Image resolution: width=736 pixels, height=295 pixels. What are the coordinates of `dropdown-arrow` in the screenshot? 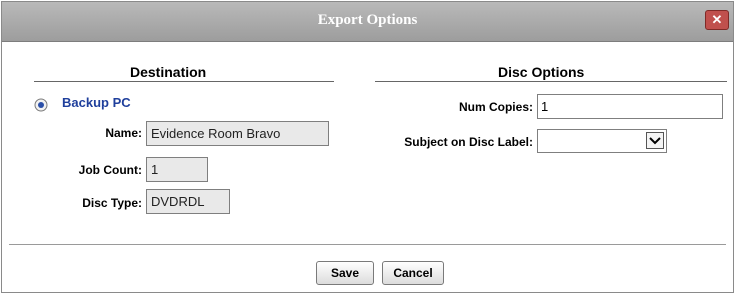 It's located at (655, 140).